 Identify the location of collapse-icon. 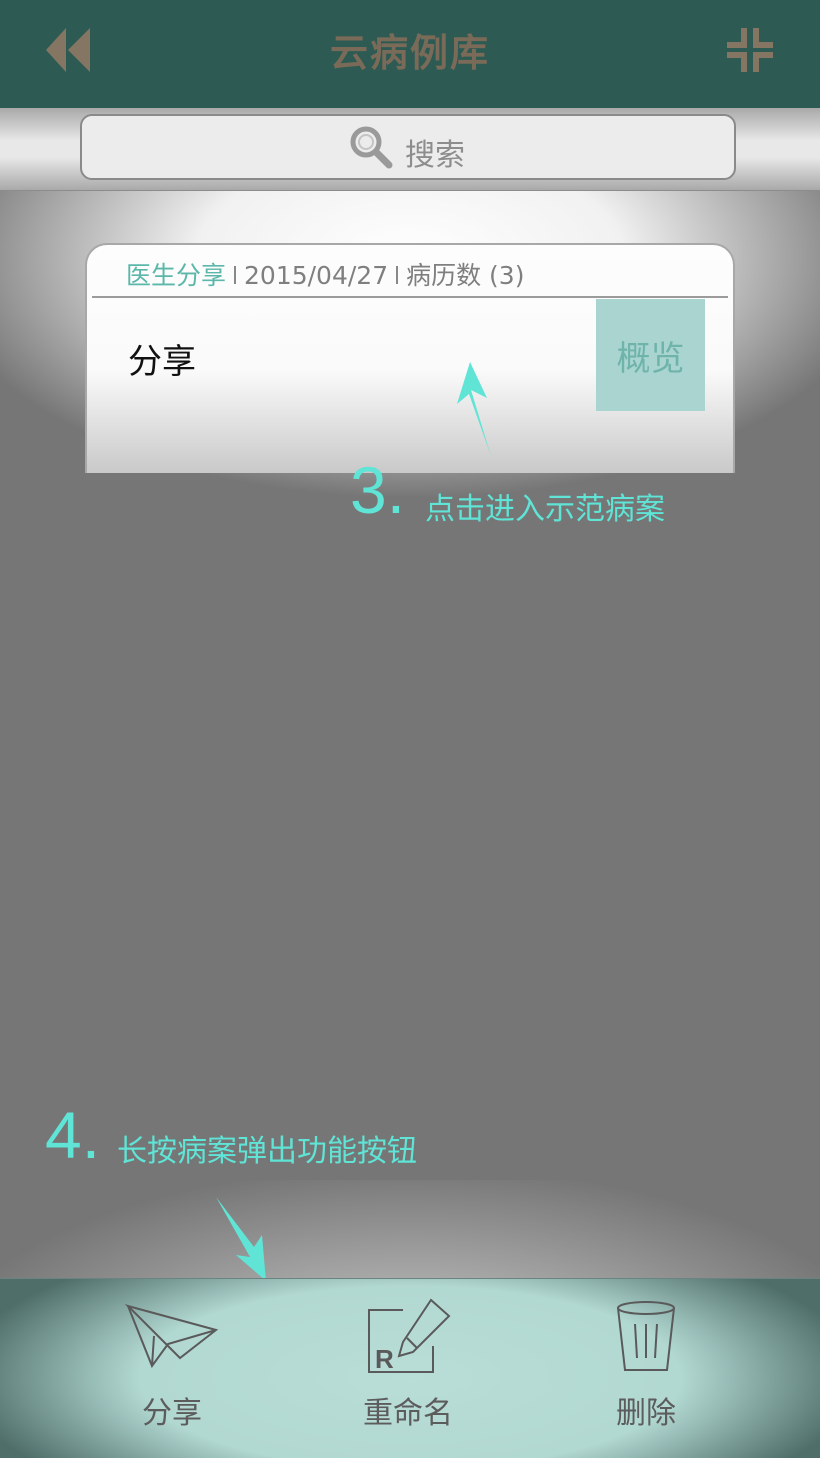
(750, 50).